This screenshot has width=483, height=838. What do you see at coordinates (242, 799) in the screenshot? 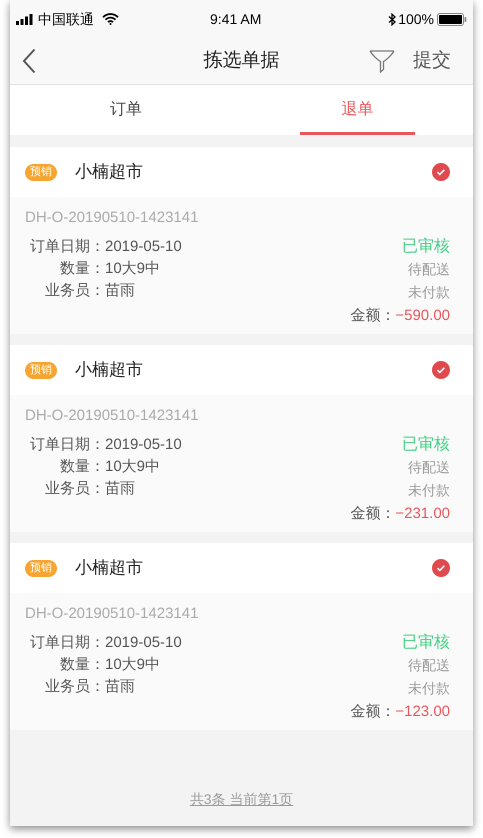
I see `pagination-text: 共3条 当前第1页` at bounding box center [242, 799].